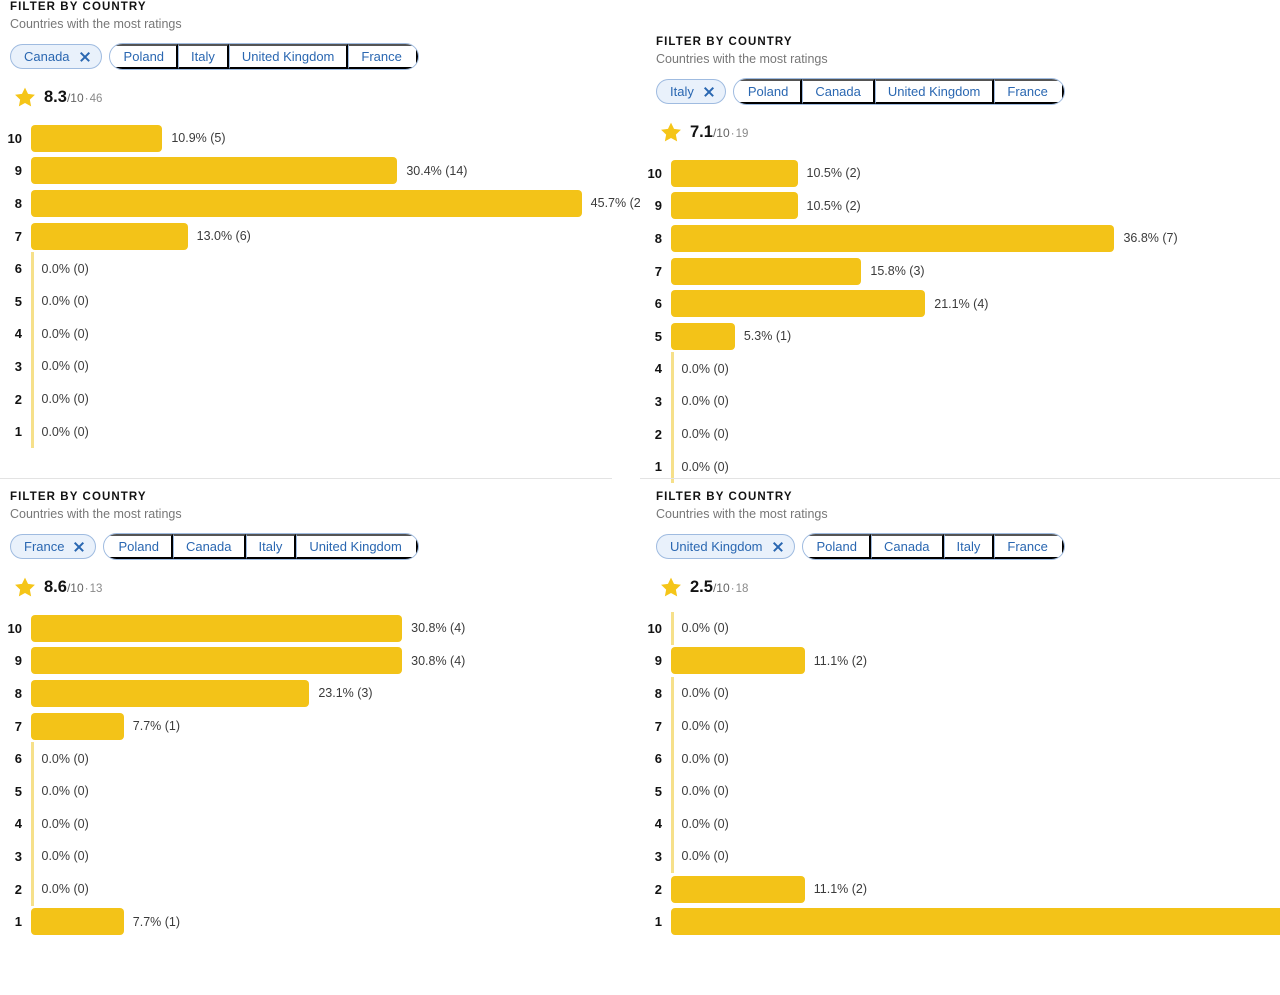 The height and width of the screenshot is (995, 1280). Describe the element at coordinates (55, 96) in the screenshot. I see `rating-score: 8.3` at that location.